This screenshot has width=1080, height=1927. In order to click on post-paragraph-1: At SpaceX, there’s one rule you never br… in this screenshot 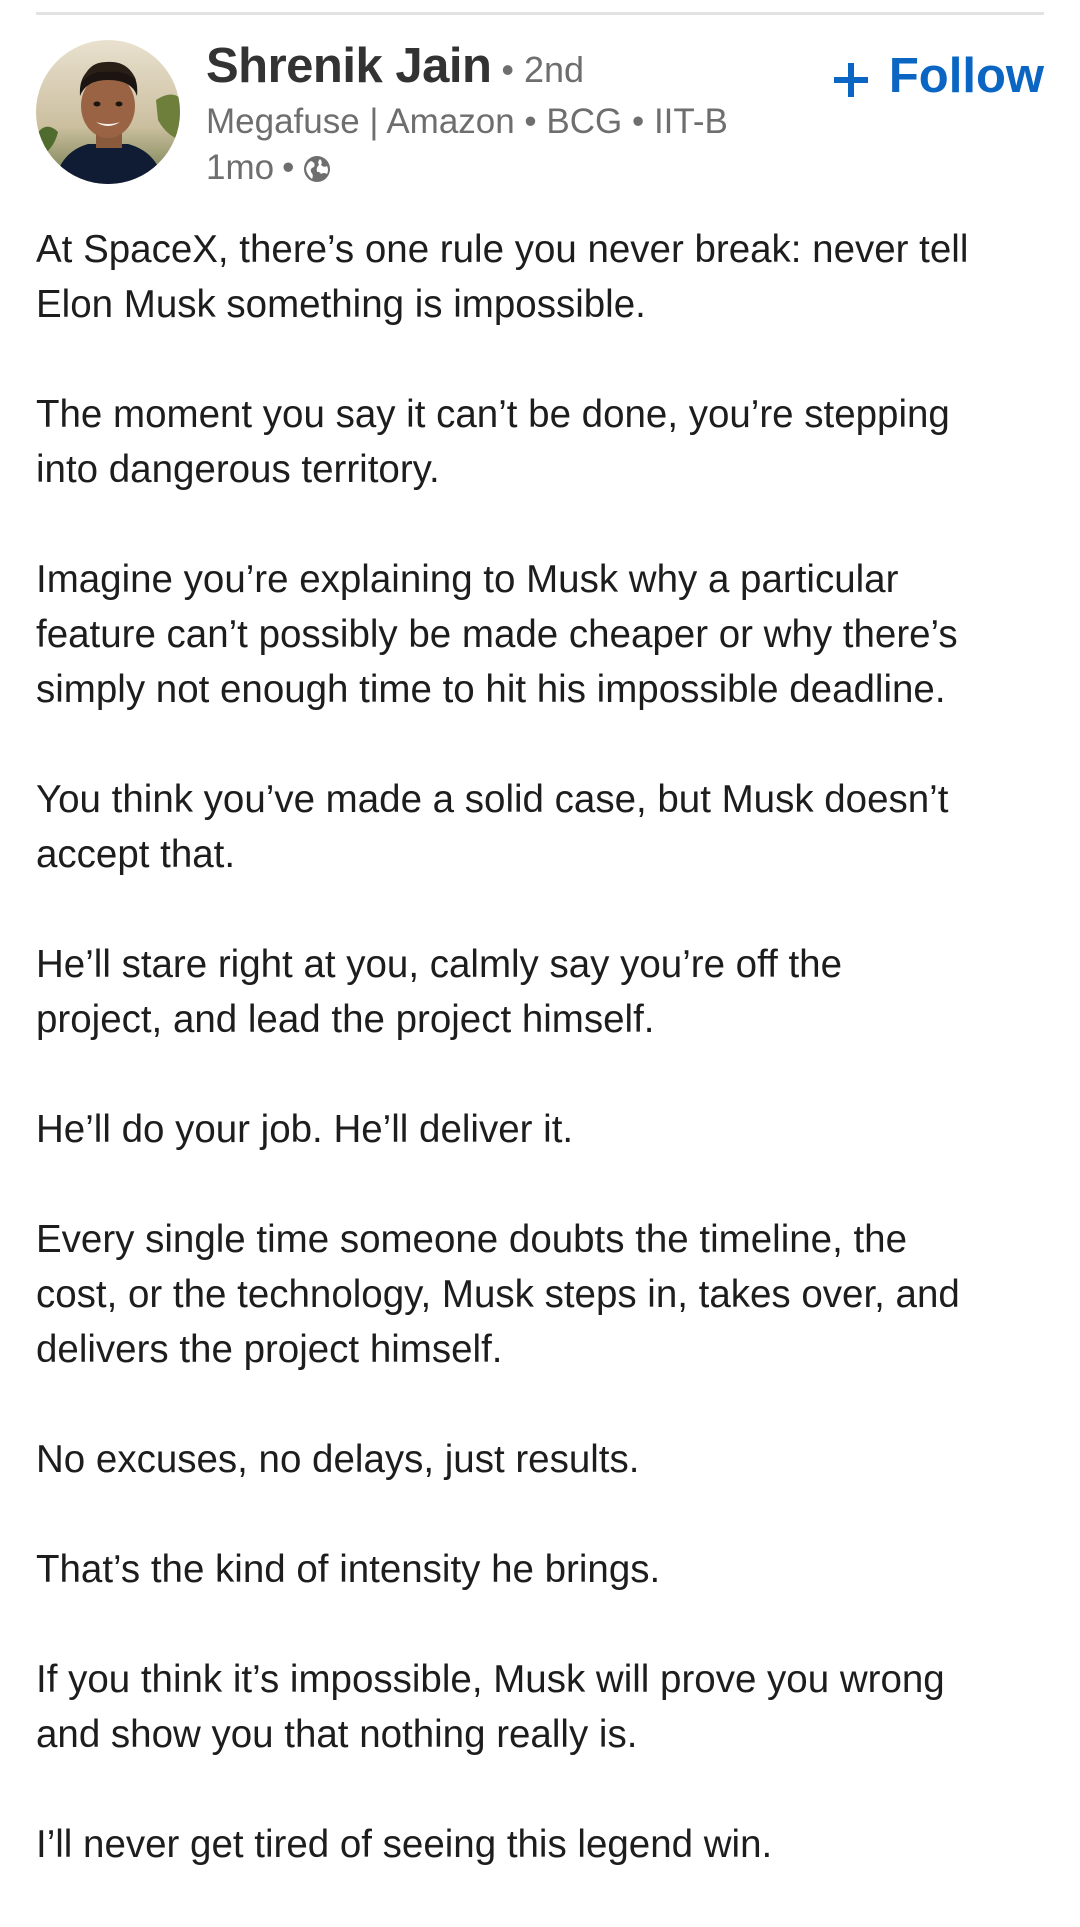, I will do `click(502, 277)`.